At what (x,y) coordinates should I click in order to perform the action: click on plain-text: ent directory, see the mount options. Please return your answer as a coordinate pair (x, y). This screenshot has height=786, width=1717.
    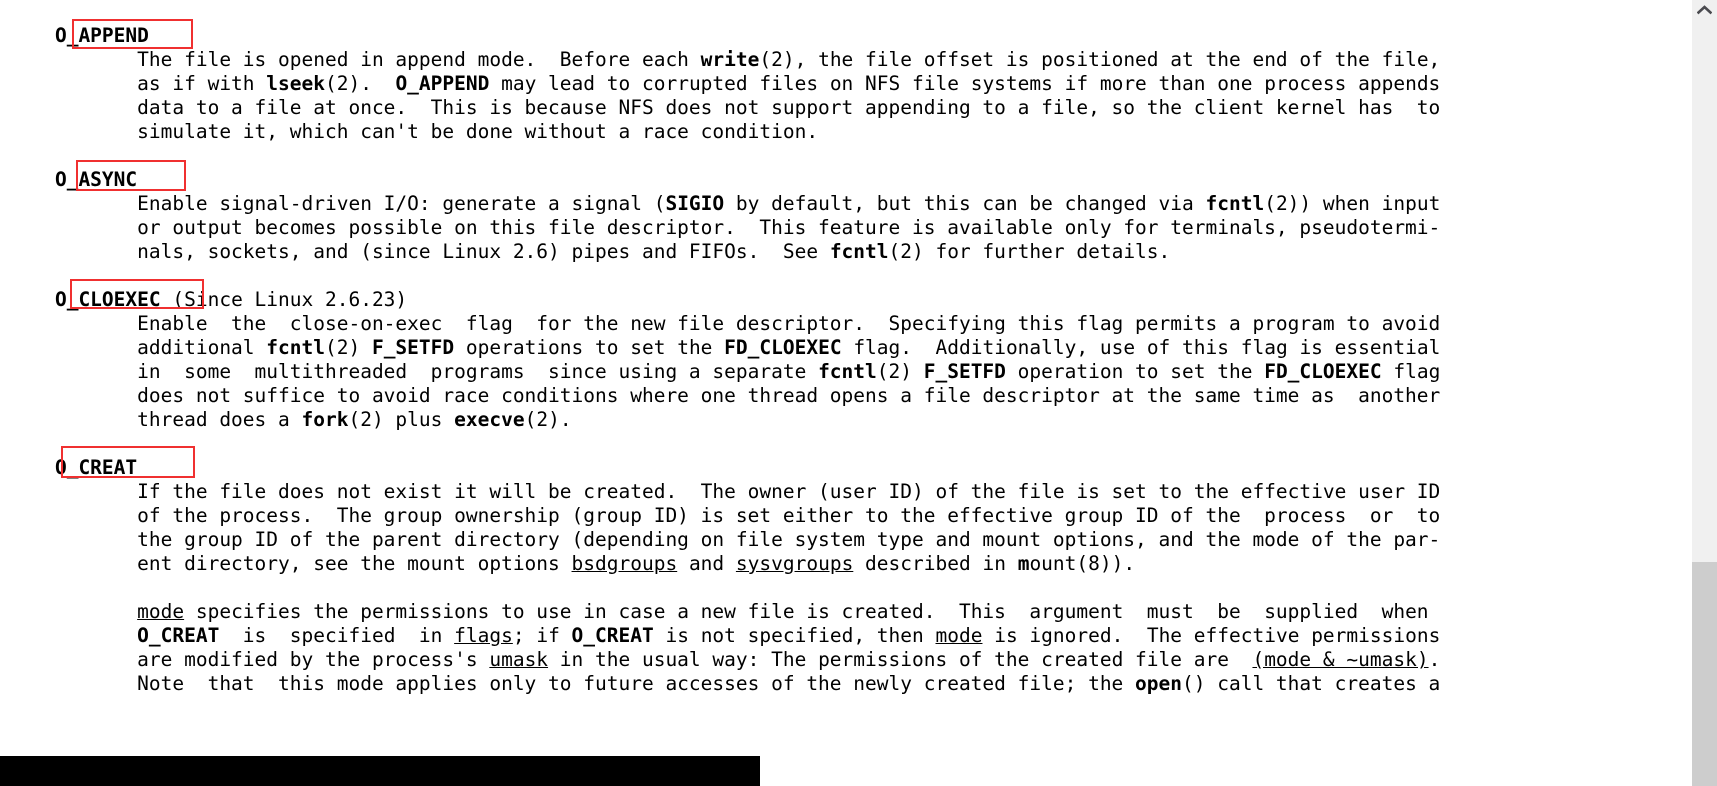
    Looking at the image, I should click on (290, 563).